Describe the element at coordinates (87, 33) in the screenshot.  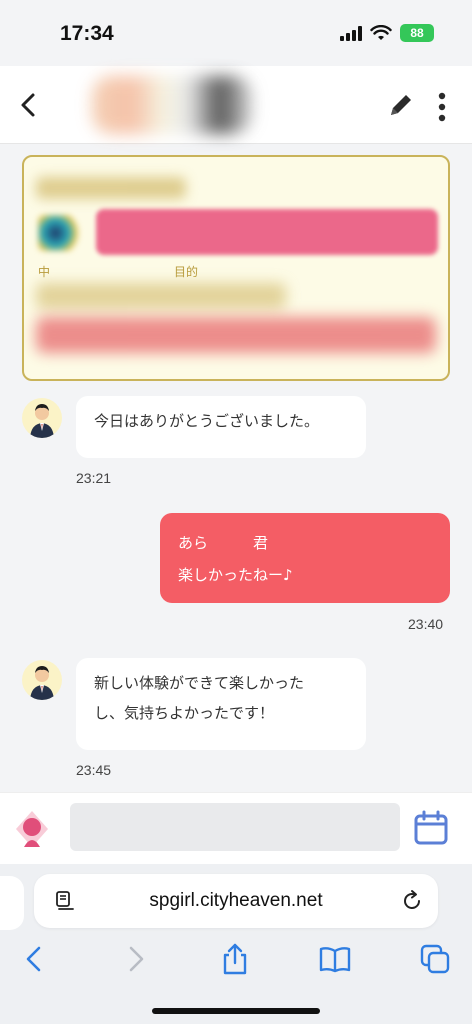
I see `status-time: 17:34` at that location.